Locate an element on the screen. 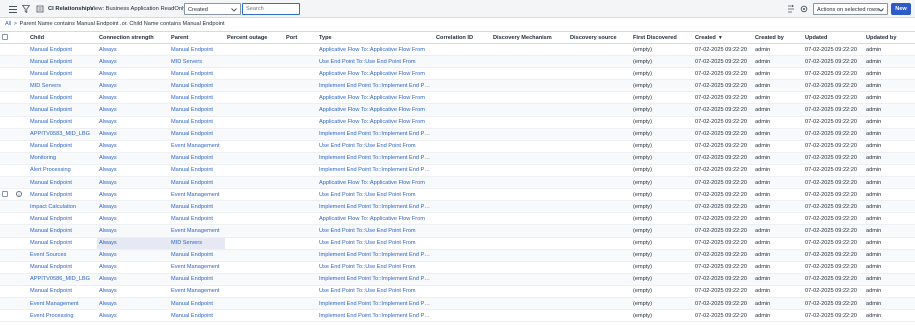 The image size is (915, 326). column-header-created: Created▼ is located at coordinates (723, 38).